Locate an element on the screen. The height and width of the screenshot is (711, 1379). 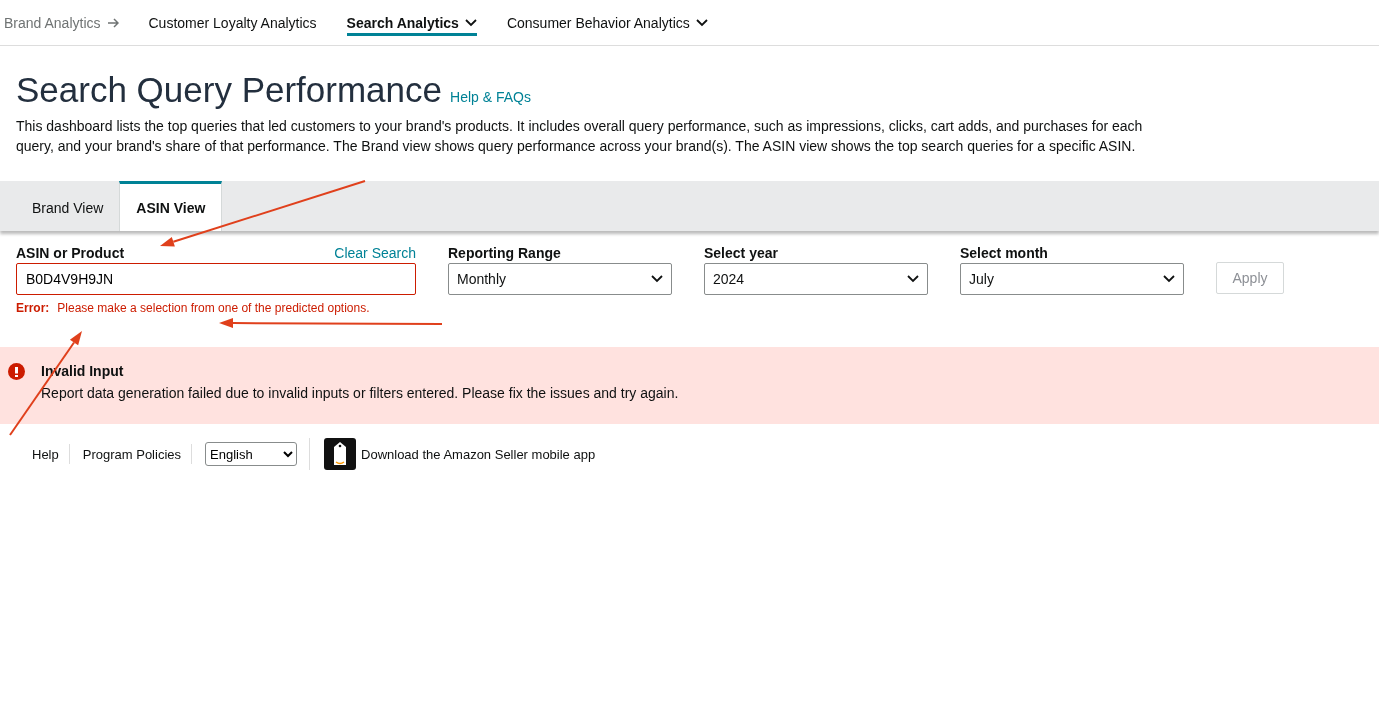
field-label: Select month is located at coordinates (1004, 253).